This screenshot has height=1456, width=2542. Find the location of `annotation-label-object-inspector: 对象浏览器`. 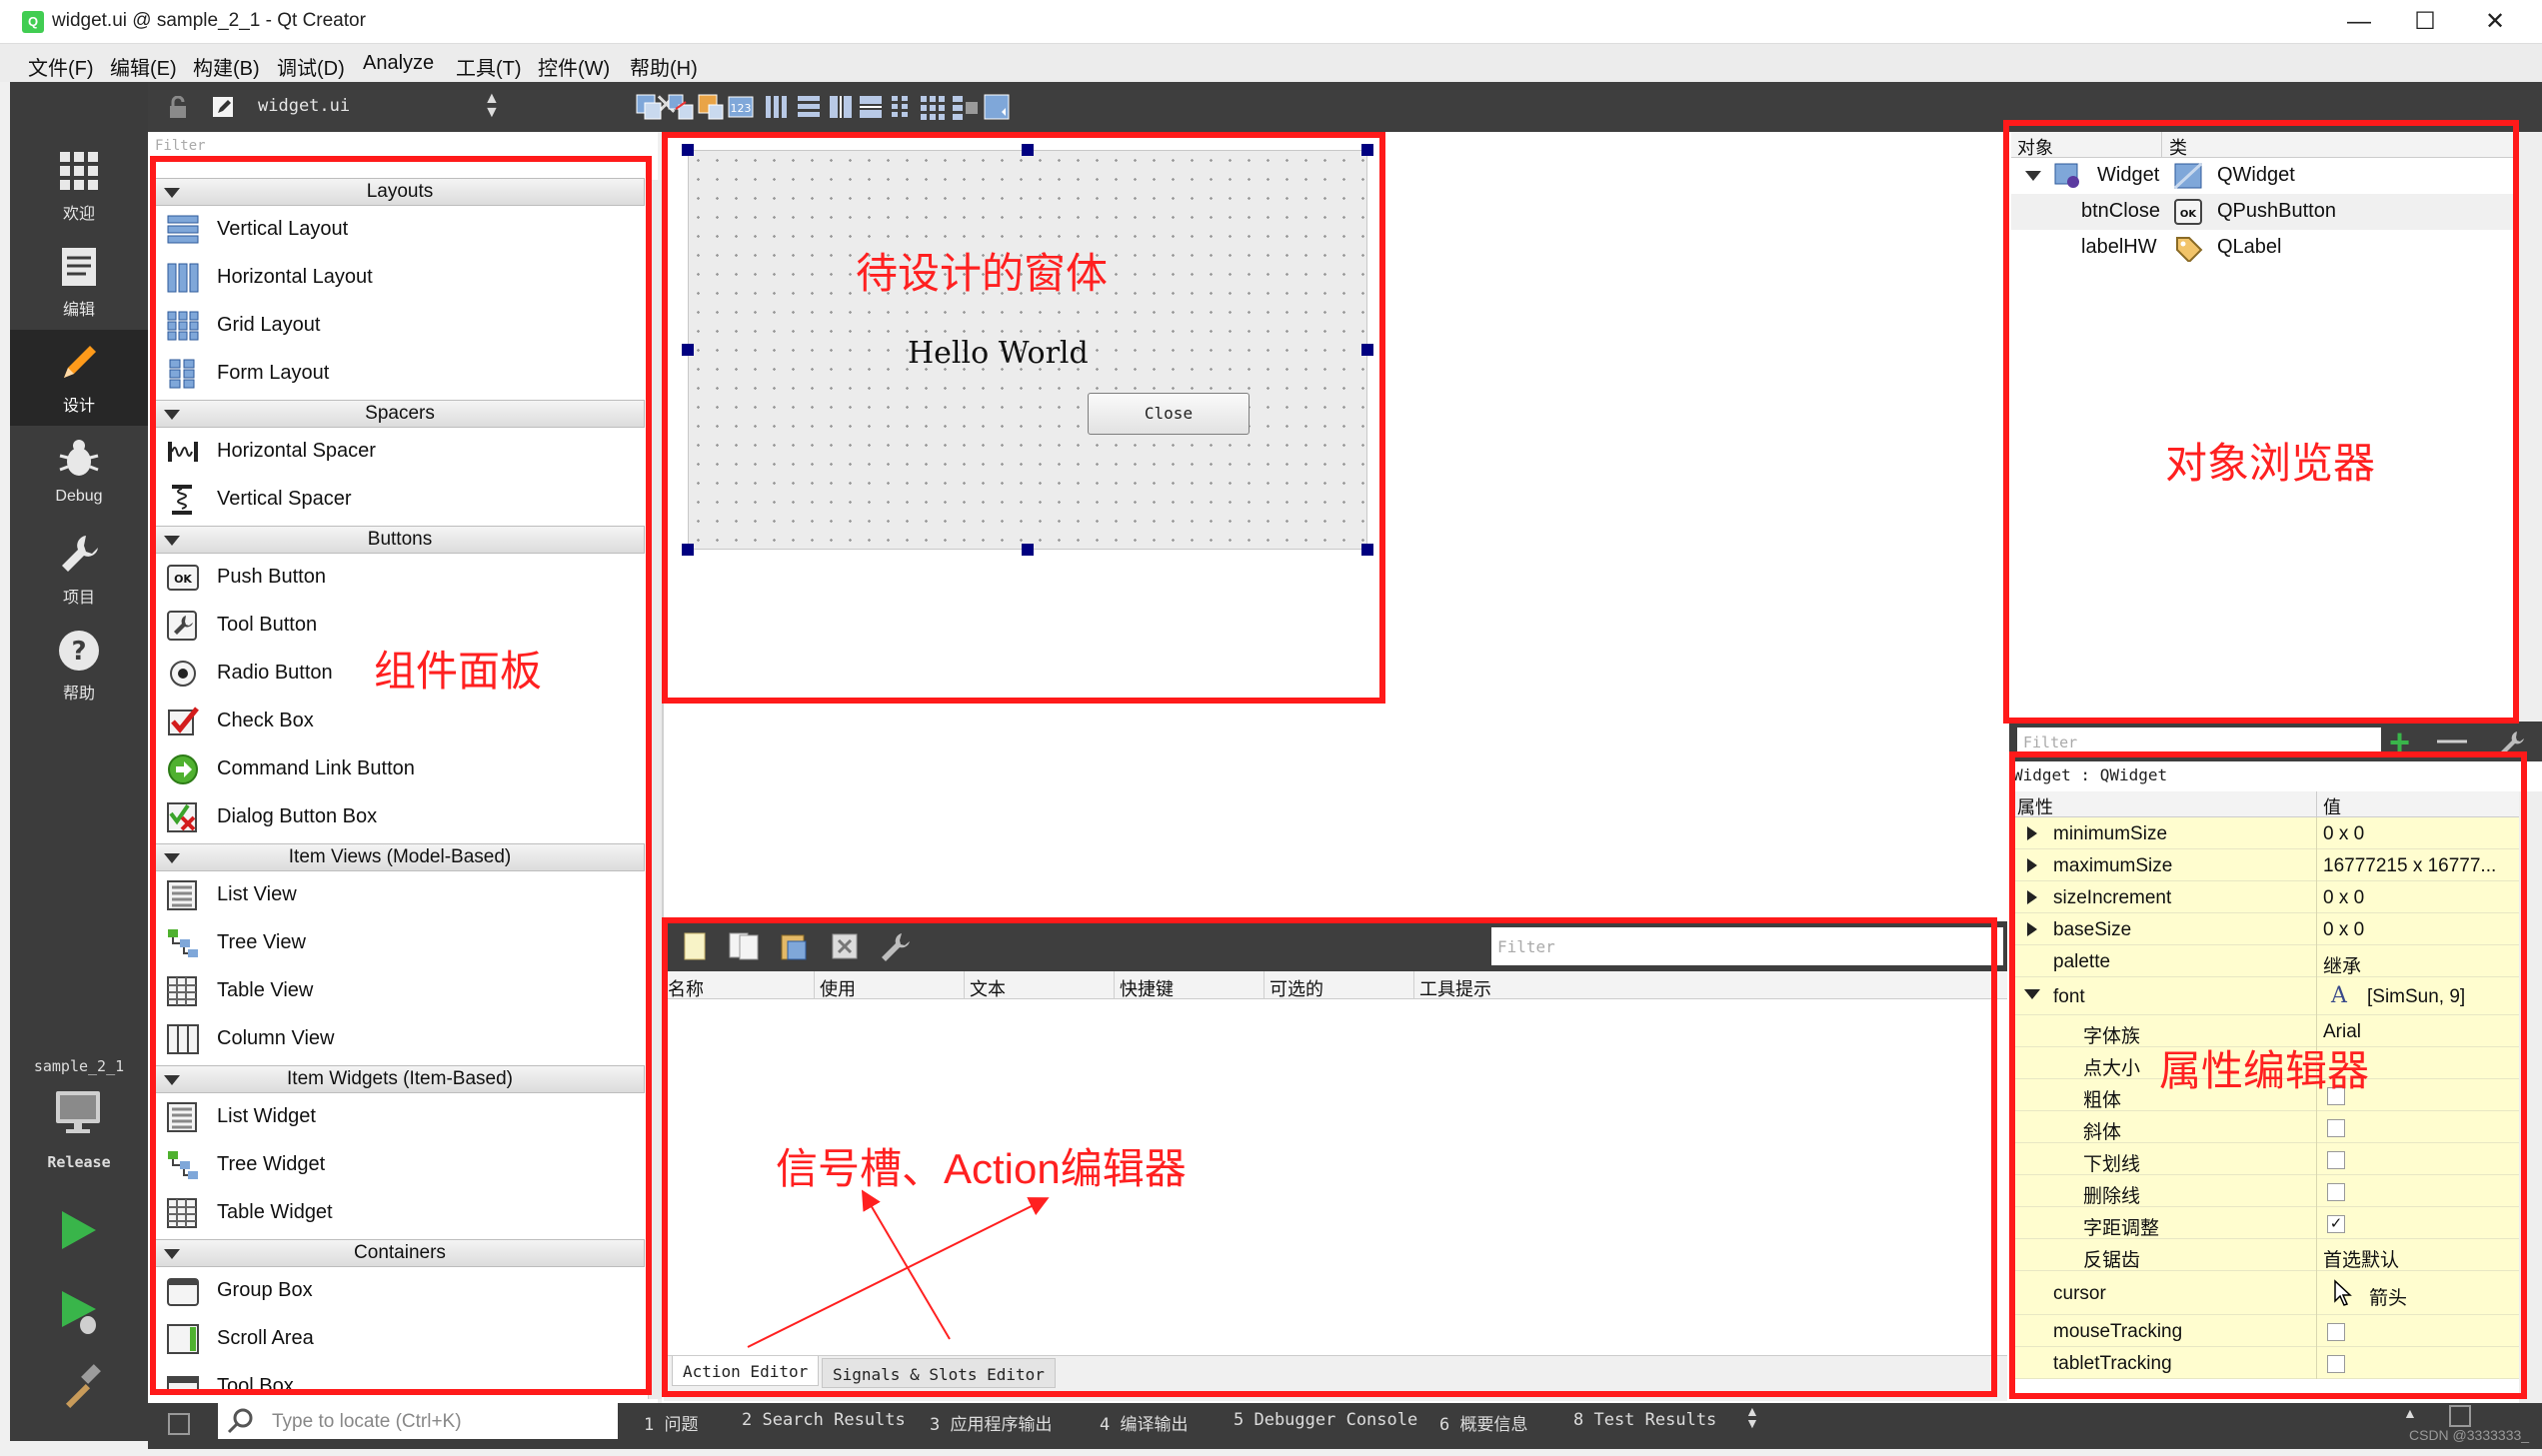

annotation-label-object-inspector: 对象浏览器 is located at coordinates (2270, 463).